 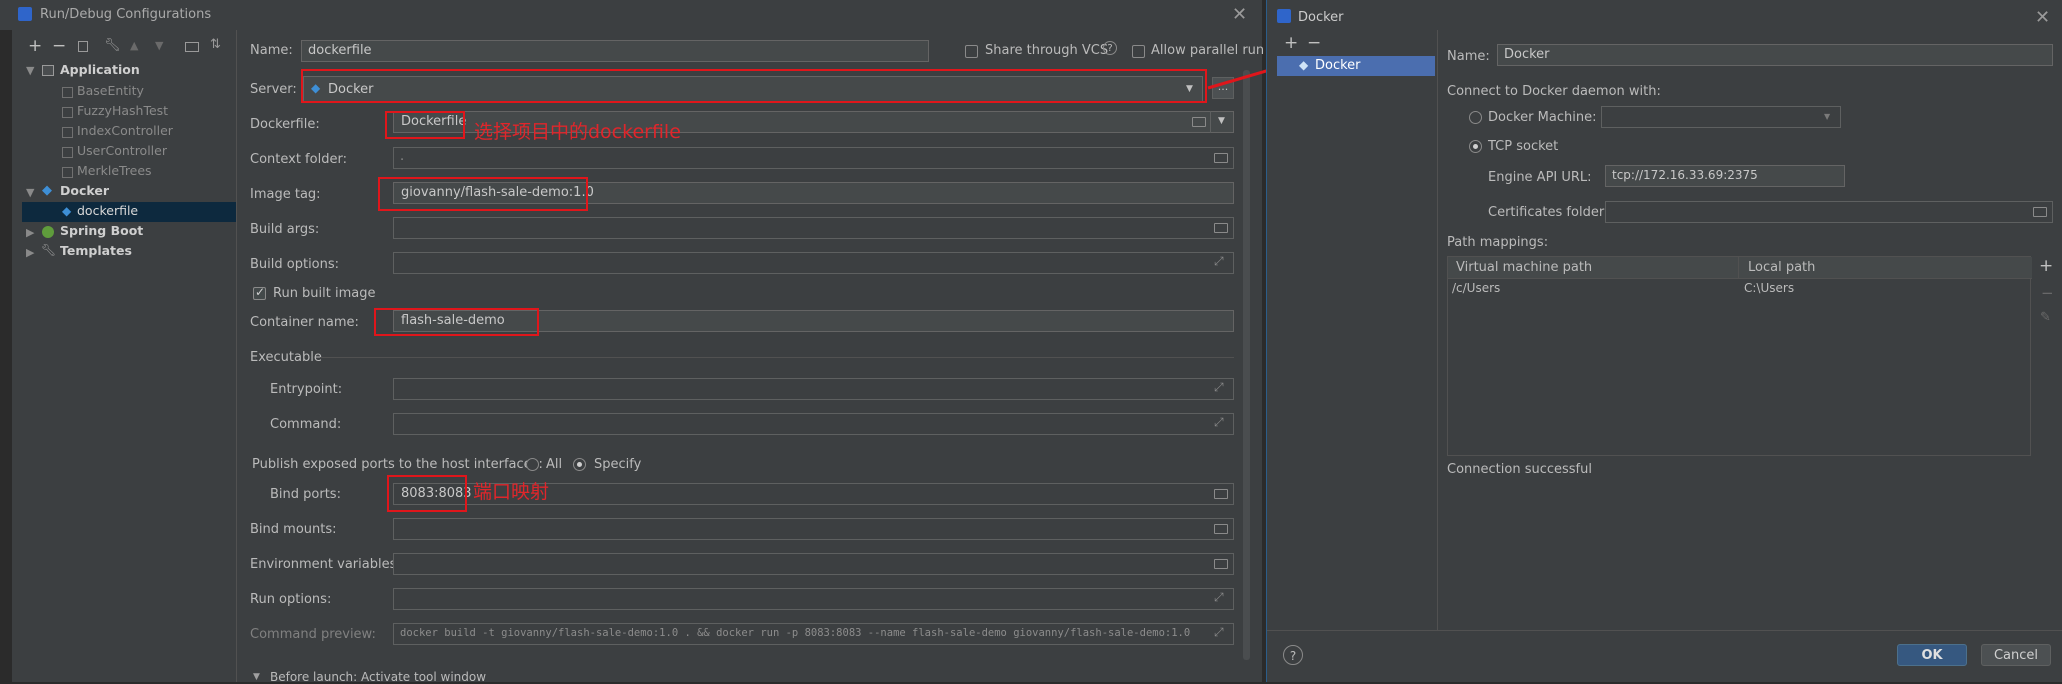 I want to click on tree-spring-boot: Spring Boot, so click(x=101, y=230).